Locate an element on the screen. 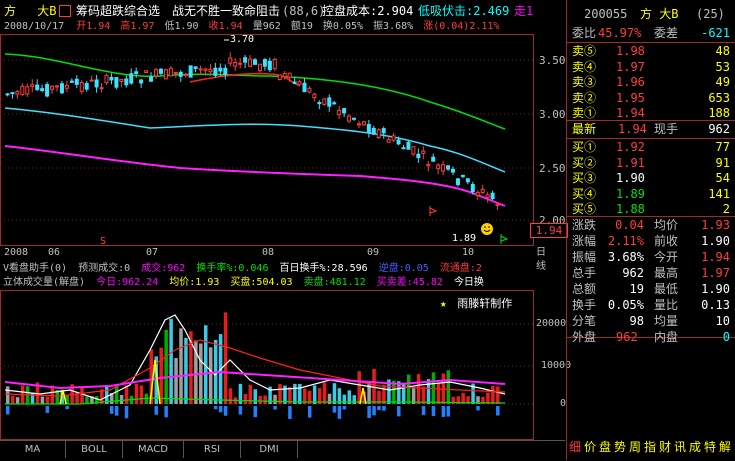  buy-order-3-volume: 54 is located at coordinates (722, 178).